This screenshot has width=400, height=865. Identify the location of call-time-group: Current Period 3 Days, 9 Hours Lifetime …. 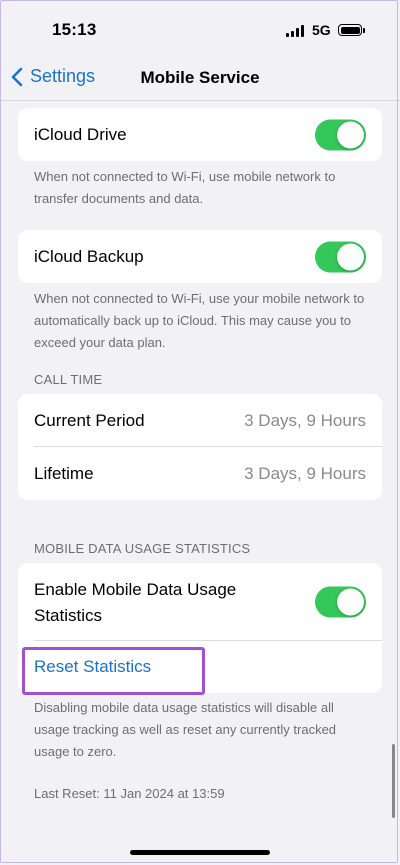
(200, 447).